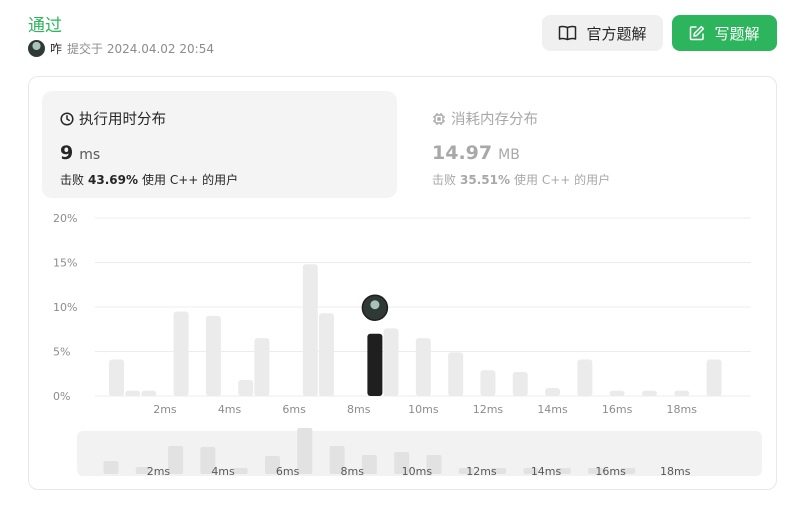 Image resolution: width=801 pixels, height=510 pixels. What do you see at coordinates (65, 307) in the screenshot?
I see `y-tick-label: 10%` at bounding box center [65, 307].